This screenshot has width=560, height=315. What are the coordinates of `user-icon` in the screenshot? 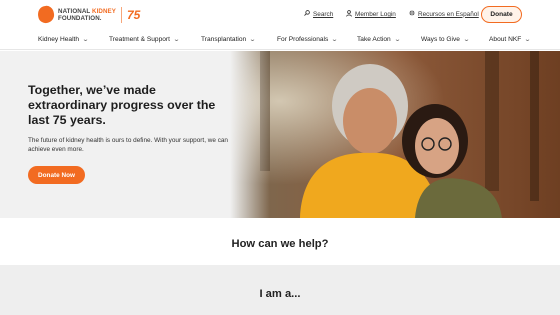 It's located at (349, 14).